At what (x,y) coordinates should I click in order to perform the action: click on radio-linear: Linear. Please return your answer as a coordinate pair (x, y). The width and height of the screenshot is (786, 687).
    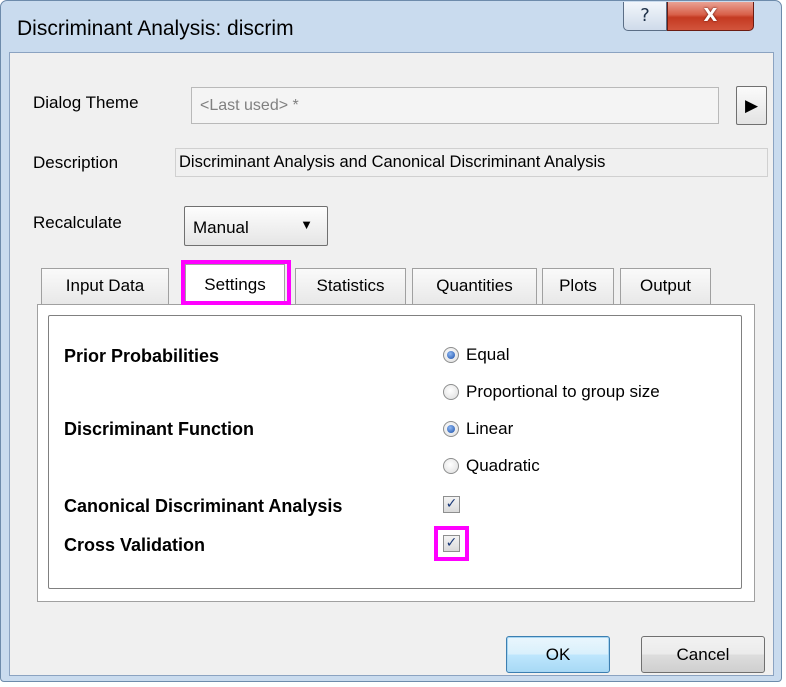
    Looking at the image, I should click on (478, 429).